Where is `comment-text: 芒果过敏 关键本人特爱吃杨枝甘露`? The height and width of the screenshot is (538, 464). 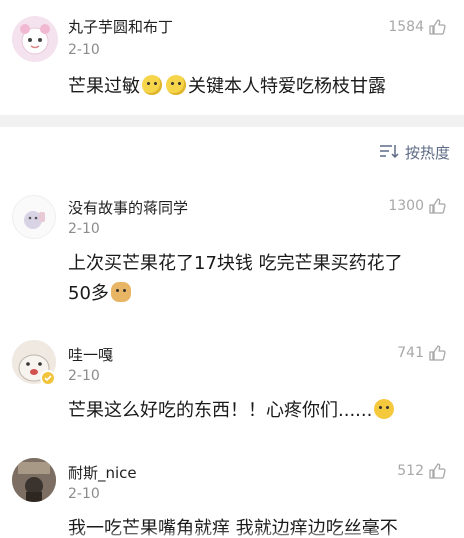
comment-text: 芒果过敏 关键本人特爱吃杨枝甘露 is located at coordinates (227, 86).